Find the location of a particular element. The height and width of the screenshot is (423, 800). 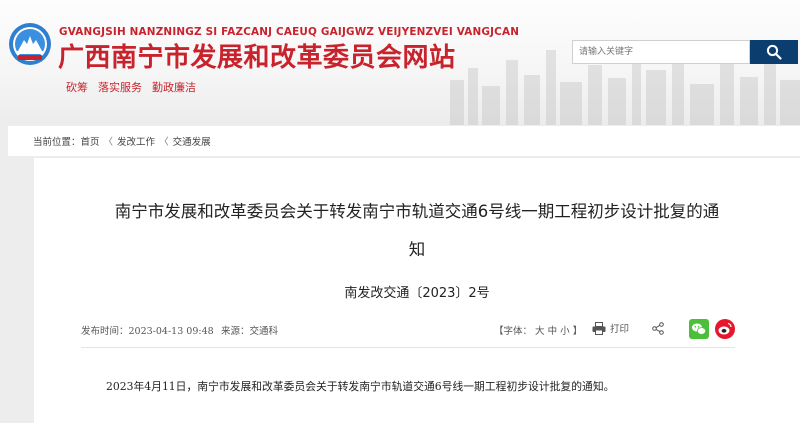

quicklink-item: 砍筹 is located at coordinates (77, 87).